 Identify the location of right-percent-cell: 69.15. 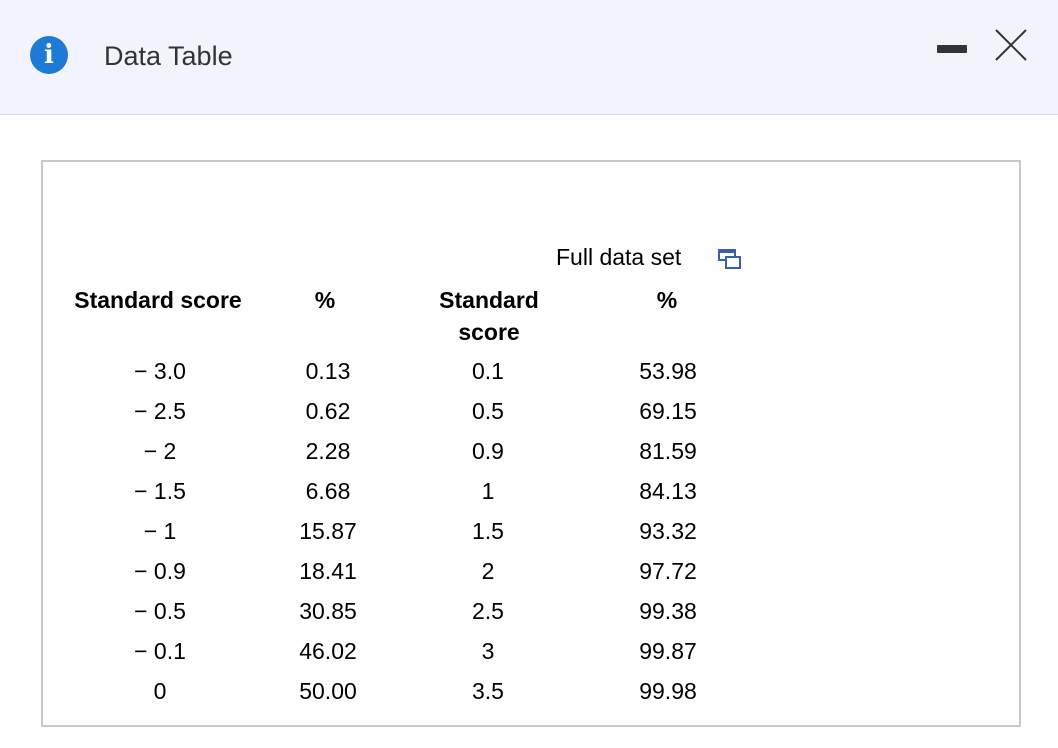
(668, 411).